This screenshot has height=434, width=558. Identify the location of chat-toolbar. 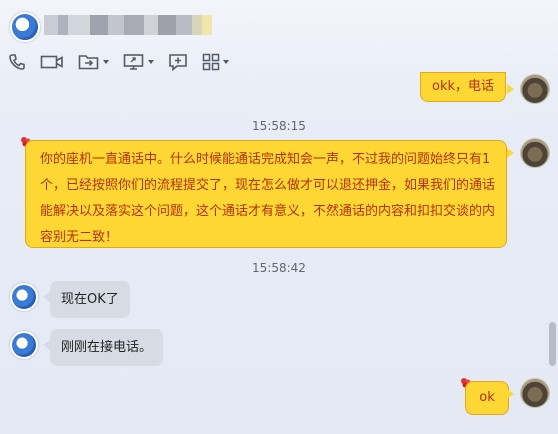
(125, 62).